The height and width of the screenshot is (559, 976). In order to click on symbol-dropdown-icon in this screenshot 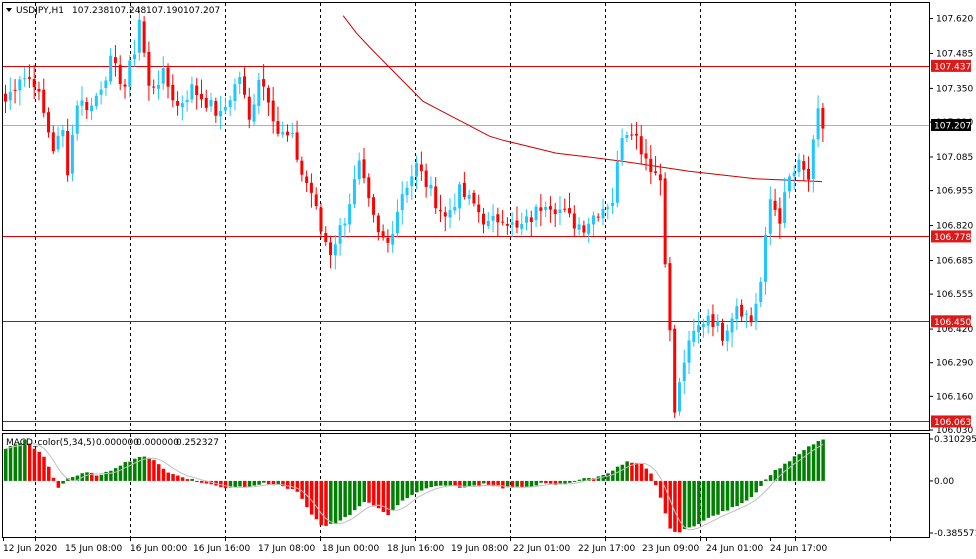, I will do `click(9, 10)`.